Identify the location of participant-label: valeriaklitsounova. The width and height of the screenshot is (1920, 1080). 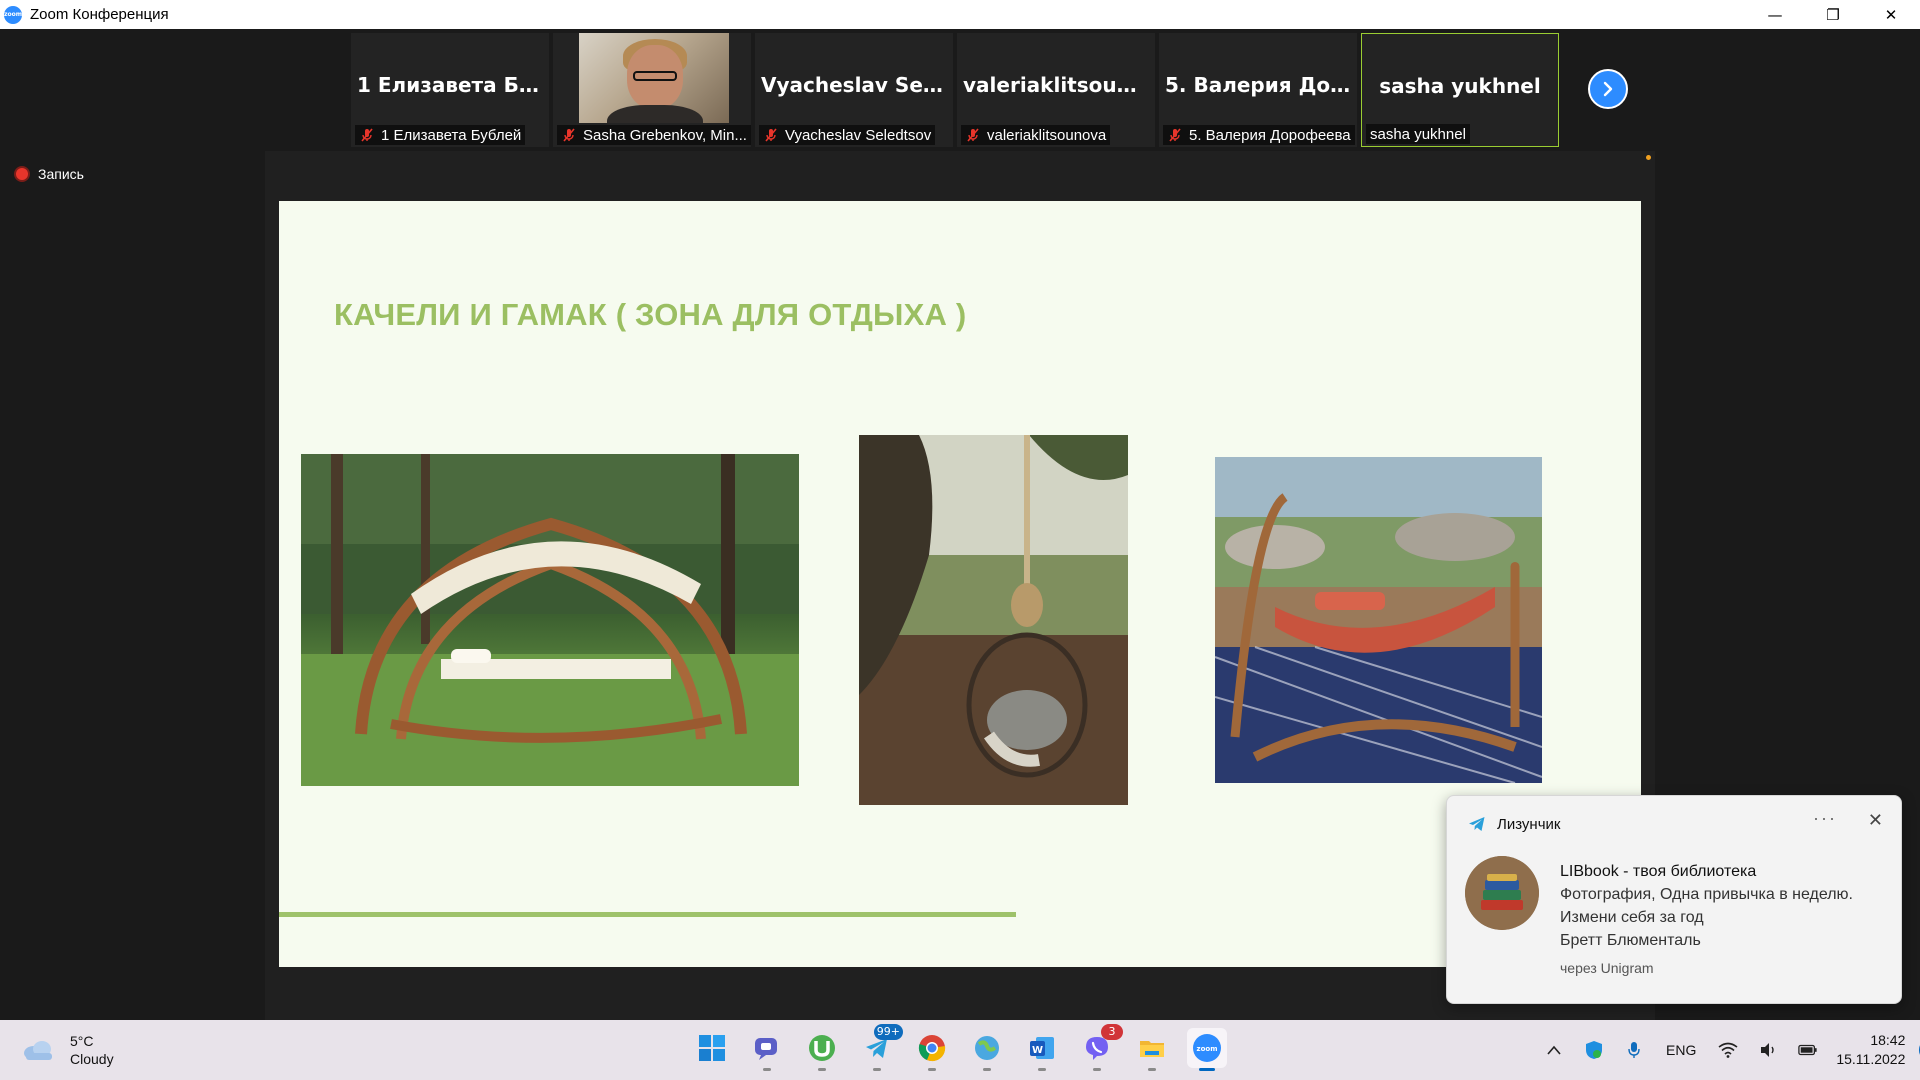
(1036, 135).